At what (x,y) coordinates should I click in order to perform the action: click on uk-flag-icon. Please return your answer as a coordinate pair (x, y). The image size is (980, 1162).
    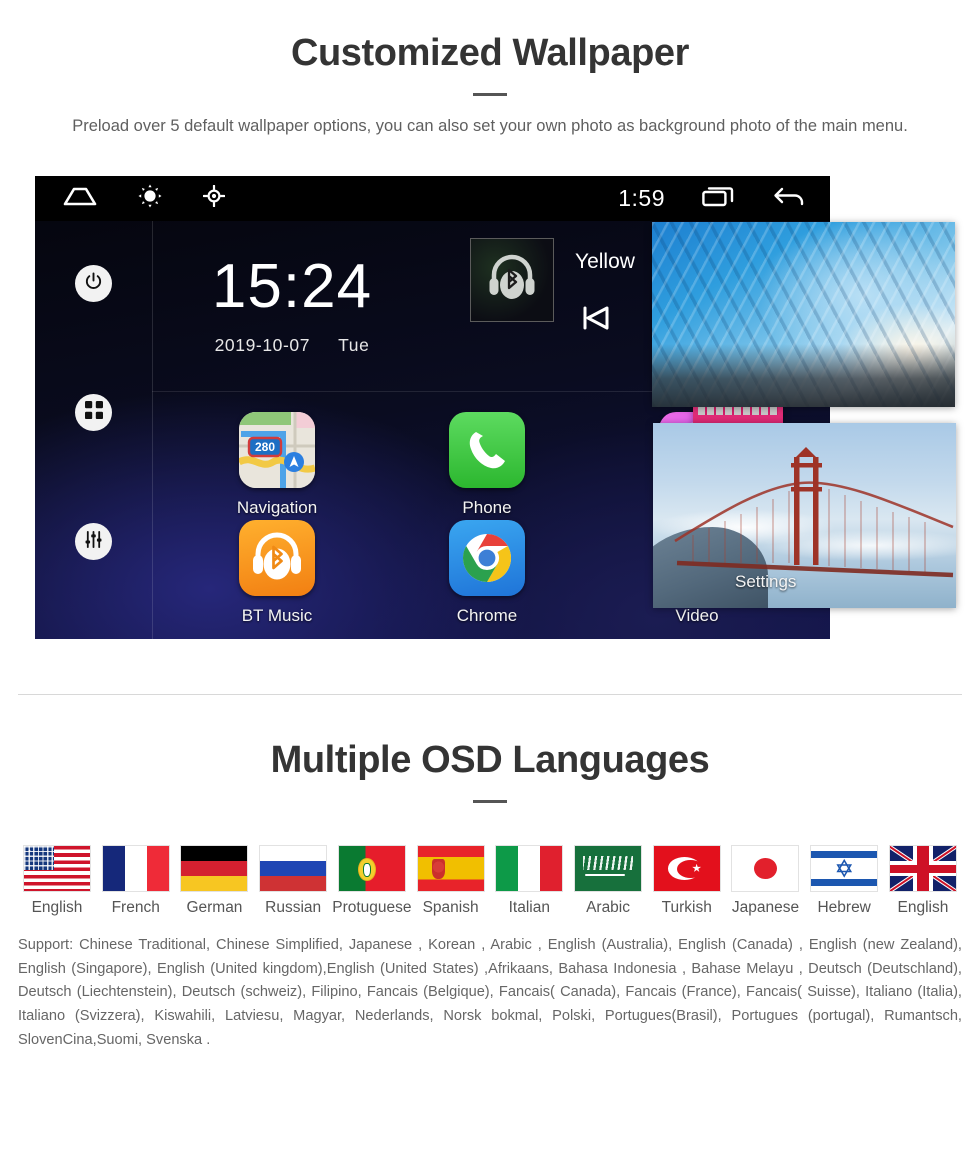
    Looking at the image, I should click on (922, 869).